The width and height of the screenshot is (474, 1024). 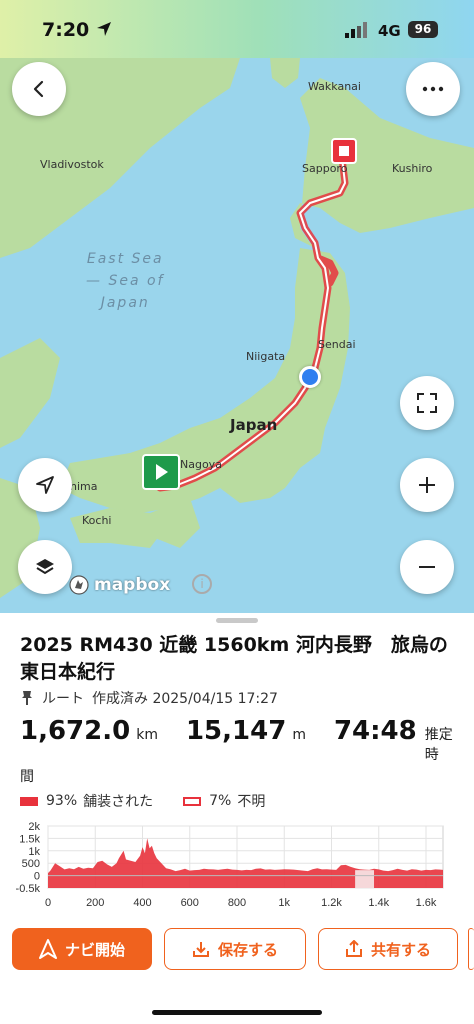 I want to click on location-arrow-icon, so click(x=104, y=29).